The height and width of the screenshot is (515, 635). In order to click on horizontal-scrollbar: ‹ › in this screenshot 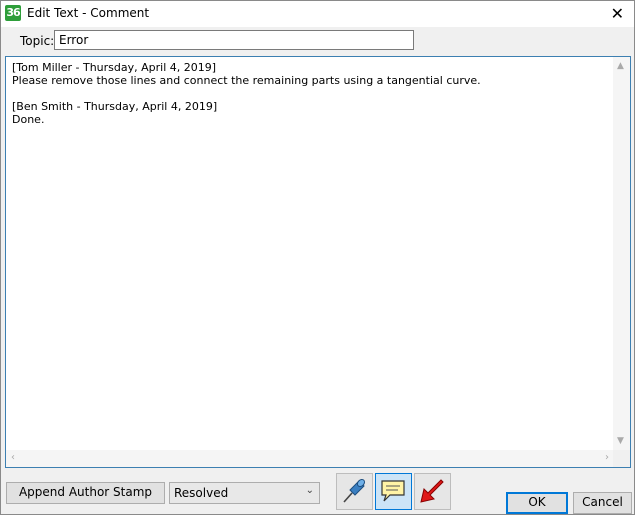, I will do `click(309, 458)`.